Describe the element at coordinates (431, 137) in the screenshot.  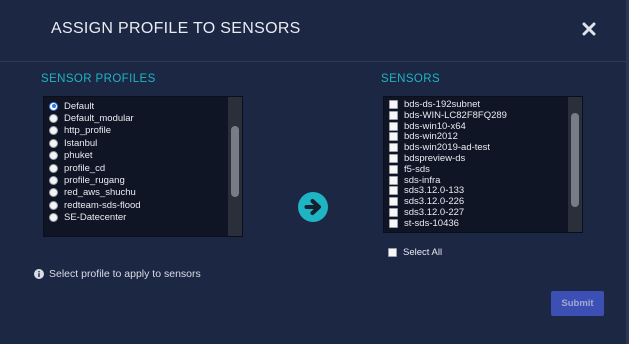
I see `sensor-option-label: bds-win2012` at that location.